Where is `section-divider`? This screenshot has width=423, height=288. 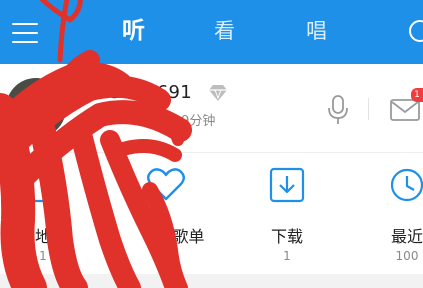
section-divider is located at coordinates (211, 152).